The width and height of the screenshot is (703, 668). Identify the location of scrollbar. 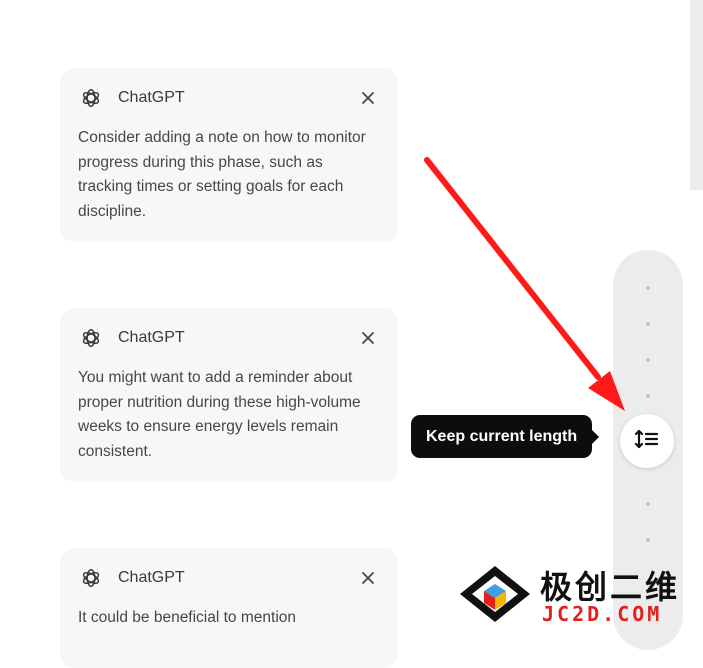
(696, 95).